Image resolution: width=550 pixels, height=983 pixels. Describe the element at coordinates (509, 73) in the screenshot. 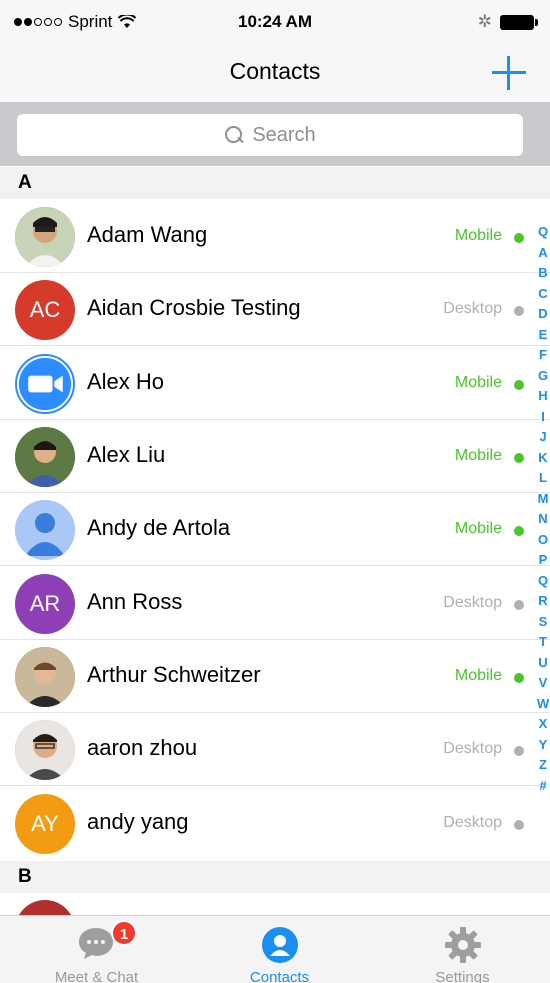

I see `add-contact-button` at that location.